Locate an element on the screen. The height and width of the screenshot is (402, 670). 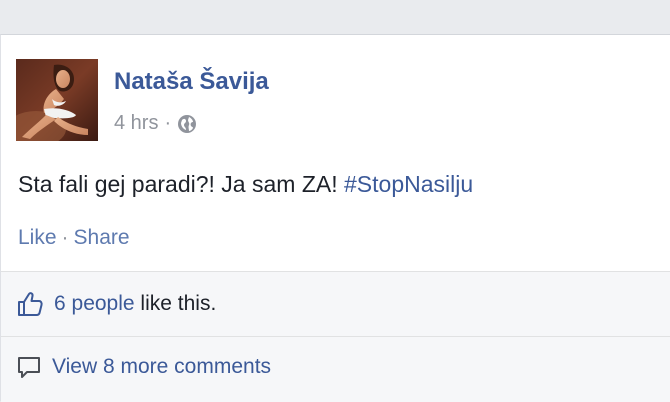
likes-suffix-text: like this. is located at coordinates (178, 303).